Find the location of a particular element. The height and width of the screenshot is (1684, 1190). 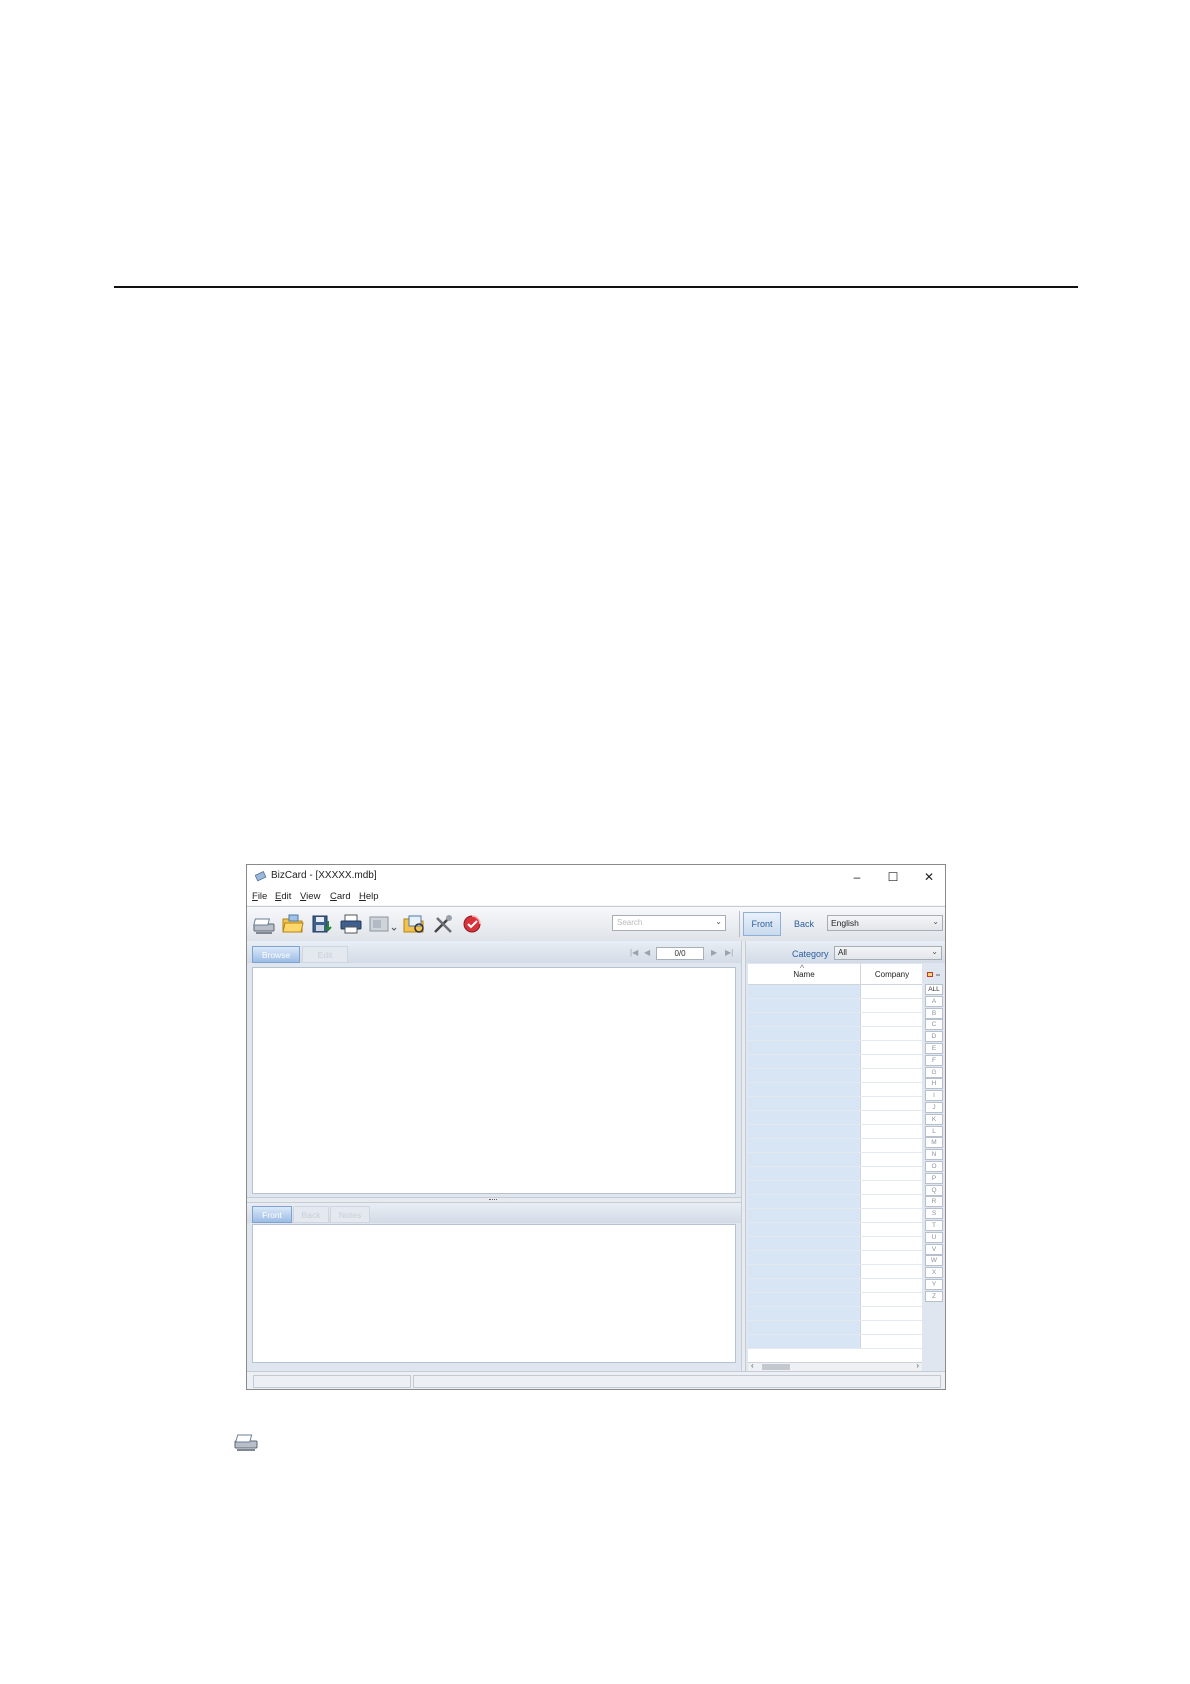

alphabet-index-button: G is located at coordinates (934, 1072).